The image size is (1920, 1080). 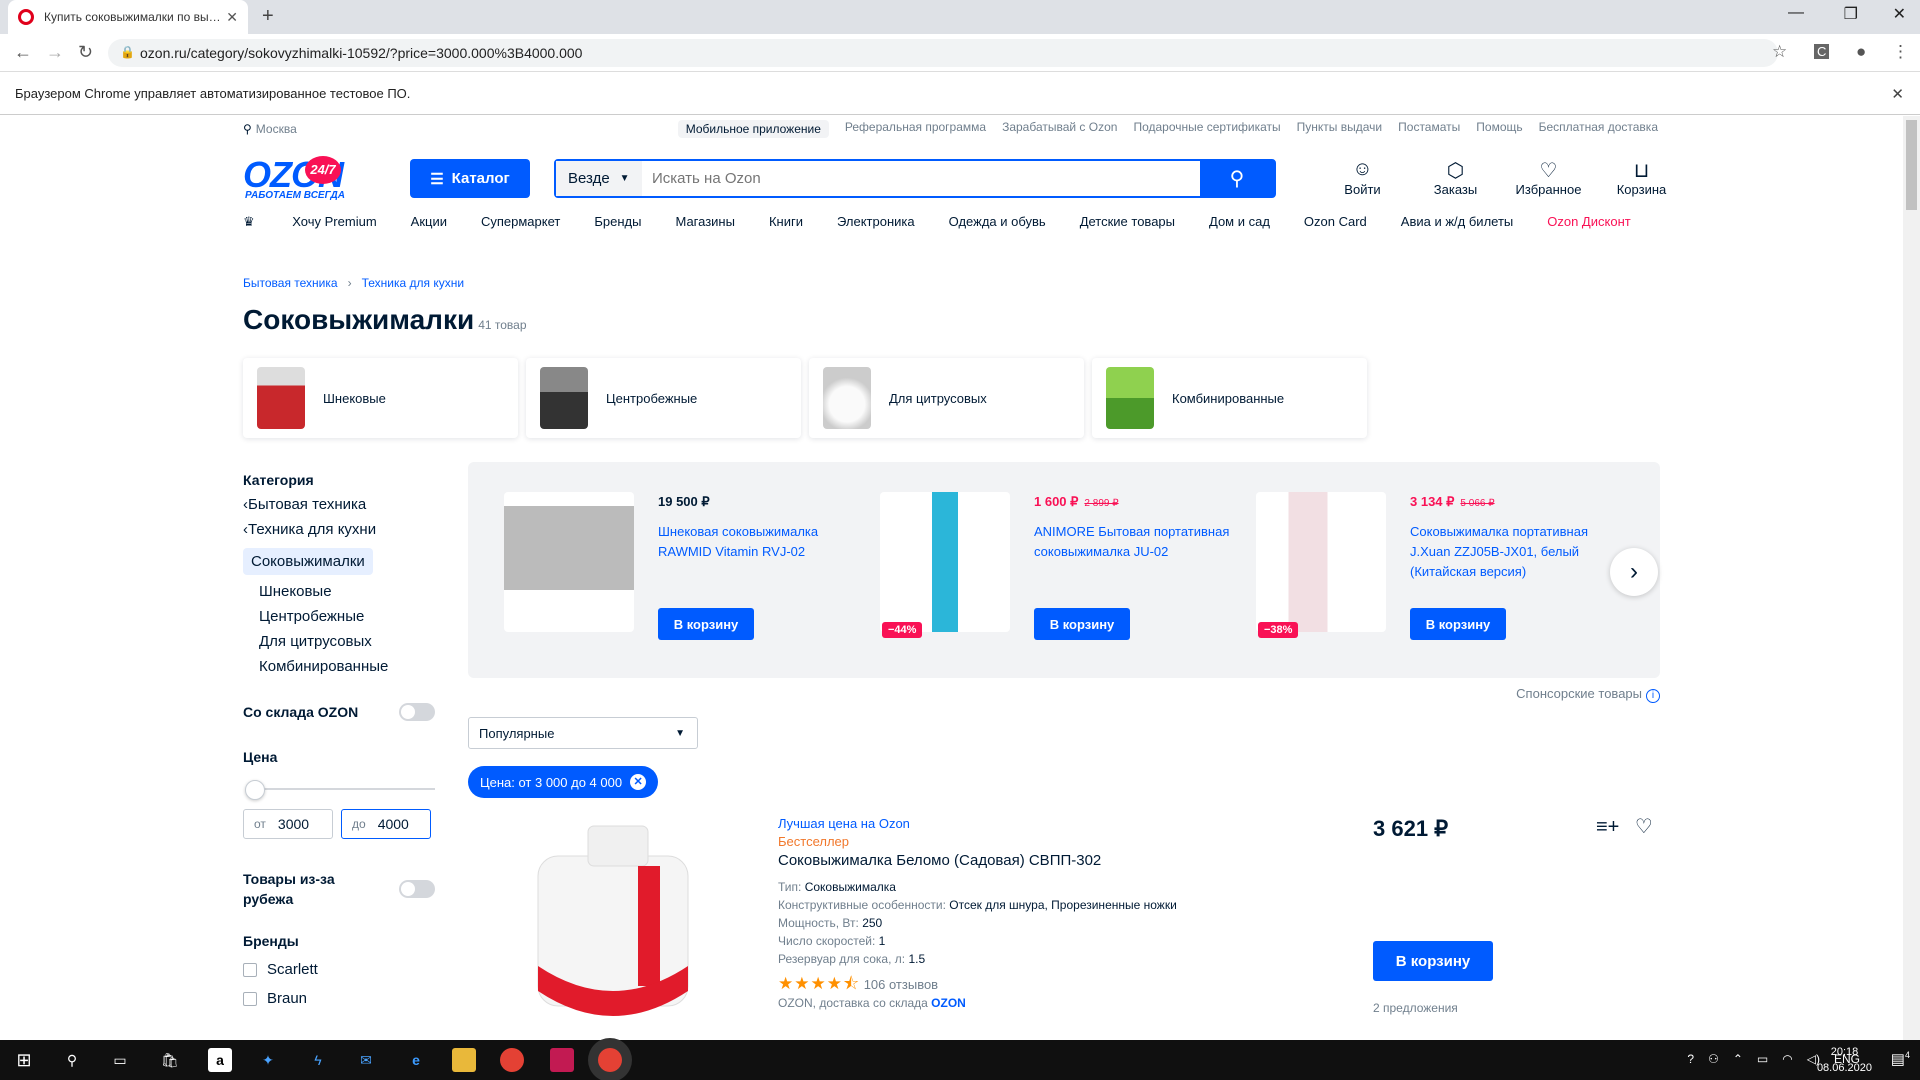 What do you see at coordinates (339, 998) in the screenshot?
I see `brand-braun: Braun` at bounding box center [339, 998].